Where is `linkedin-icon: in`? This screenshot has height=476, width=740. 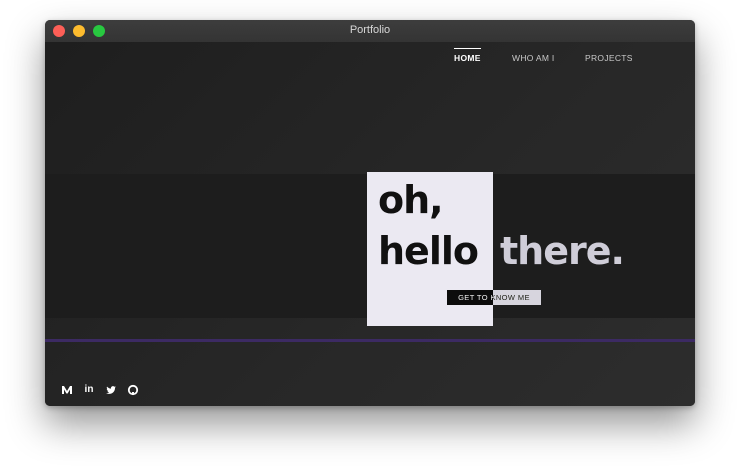
linkedin-icon: in is located at coordinates (89, 390).